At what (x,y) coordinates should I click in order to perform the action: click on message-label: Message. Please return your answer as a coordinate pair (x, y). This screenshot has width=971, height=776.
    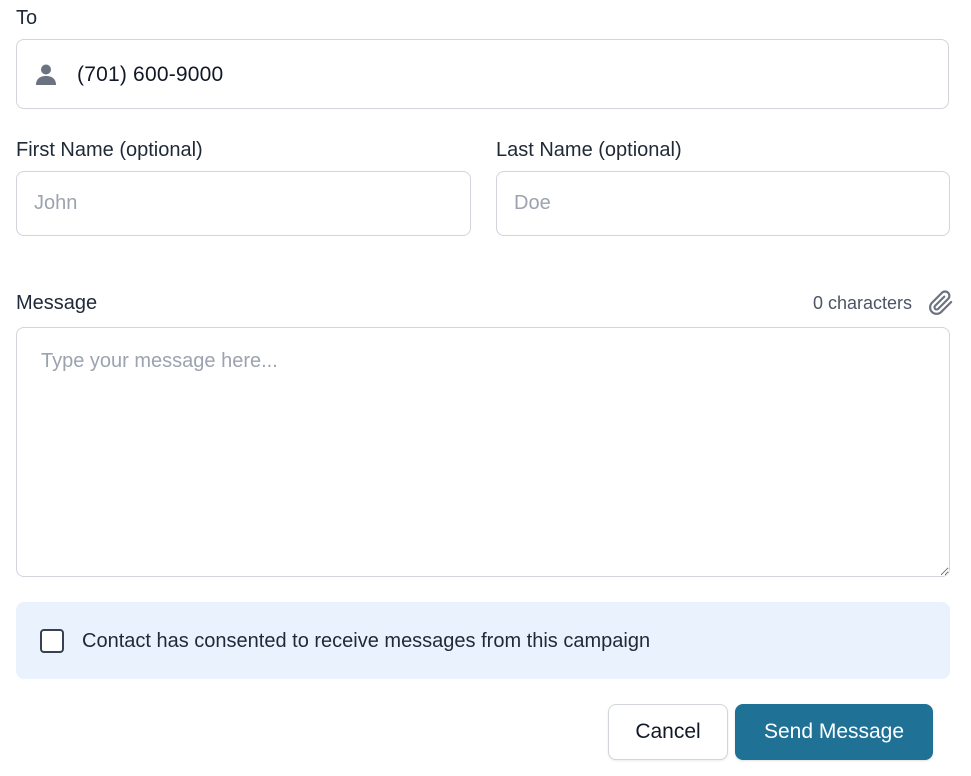
    Looking at the image, I should click on (57, 303).